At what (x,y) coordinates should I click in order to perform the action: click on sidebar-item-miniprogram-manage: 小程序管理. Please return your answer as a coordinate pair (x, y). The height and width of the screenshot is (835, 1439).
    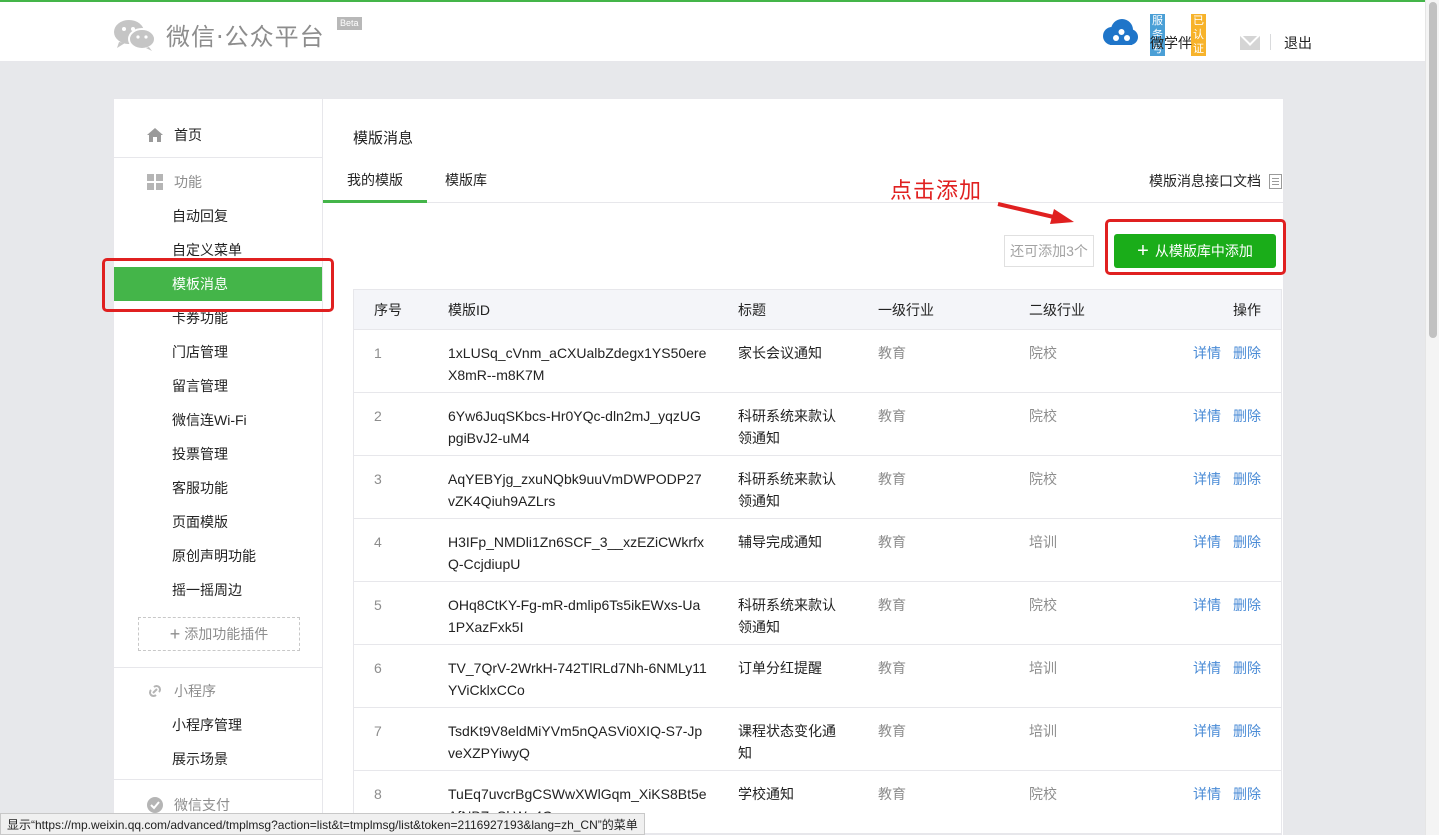
    Looking at the image, I should click on (218, 725).